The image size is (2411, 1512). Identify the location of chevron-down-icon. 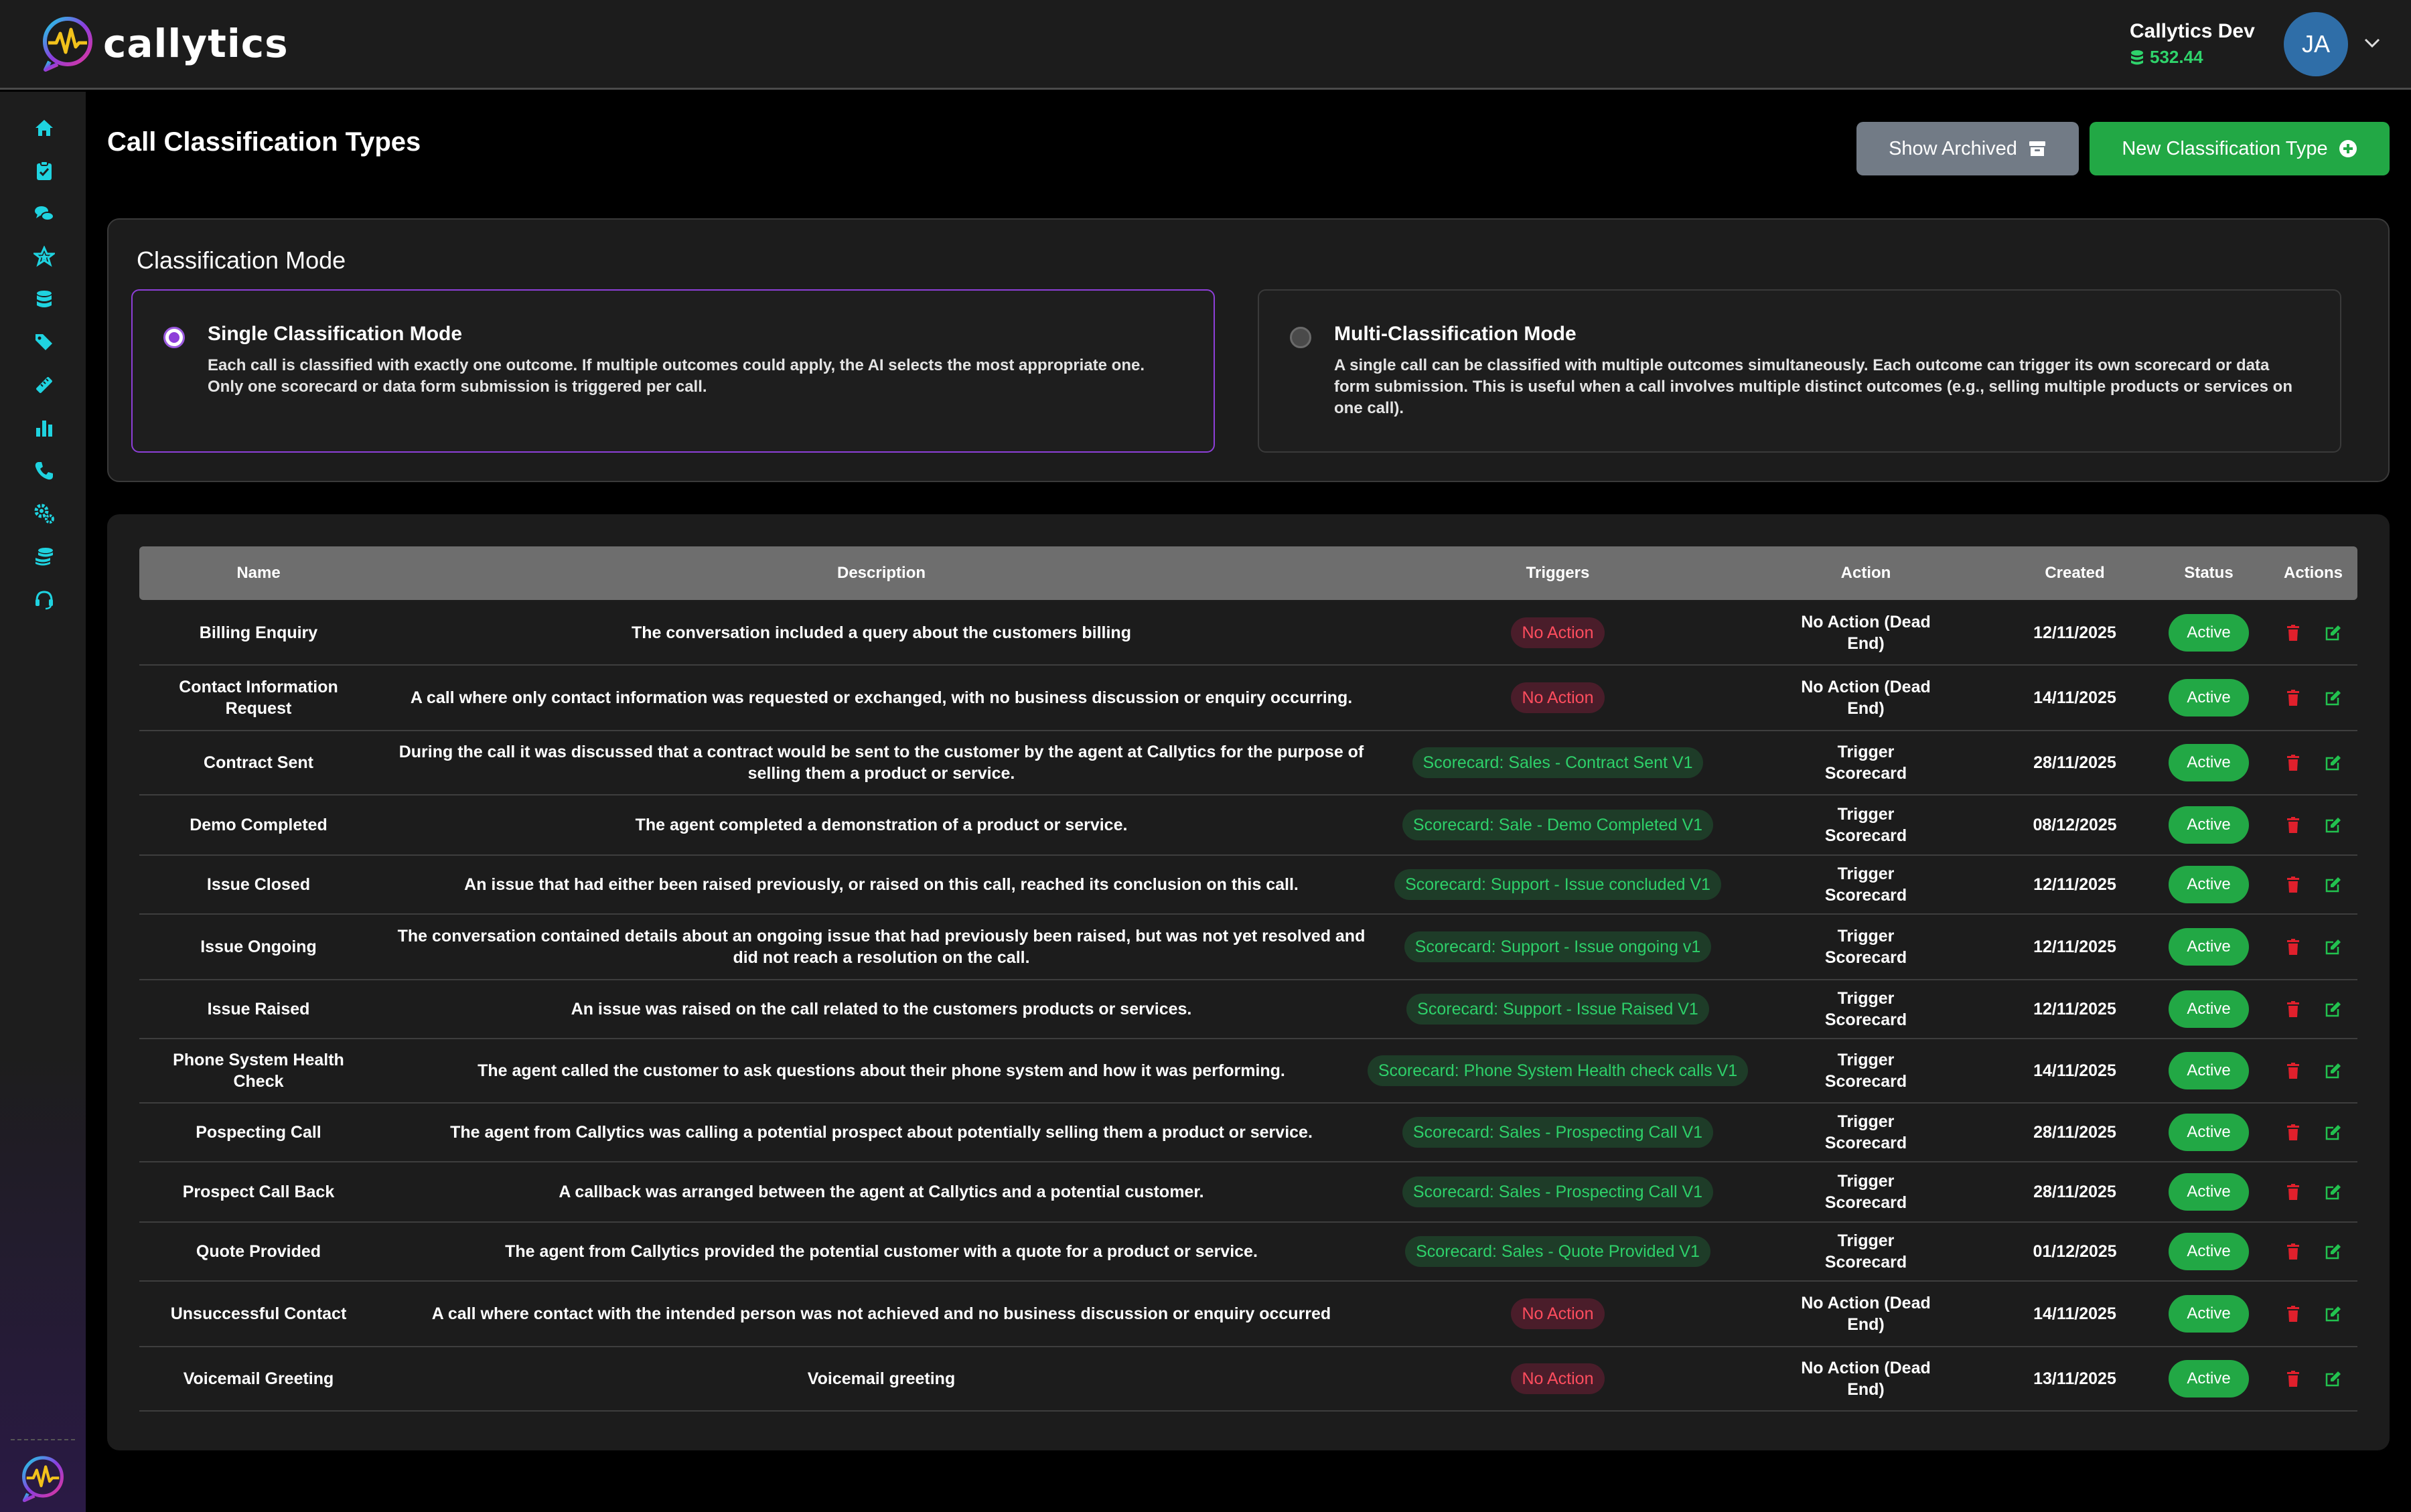
(2372, 42).